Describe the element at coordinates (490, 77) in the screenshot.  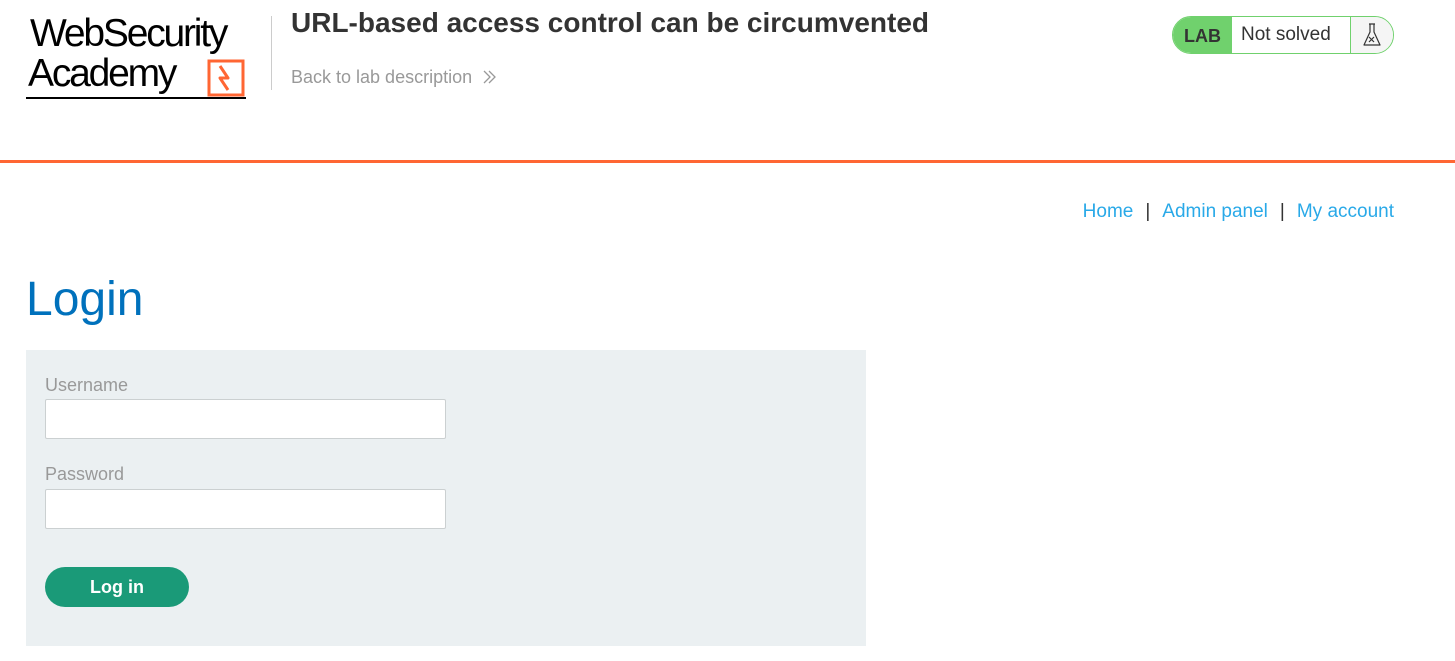
I see `double-chevron-right-icon` at that location.